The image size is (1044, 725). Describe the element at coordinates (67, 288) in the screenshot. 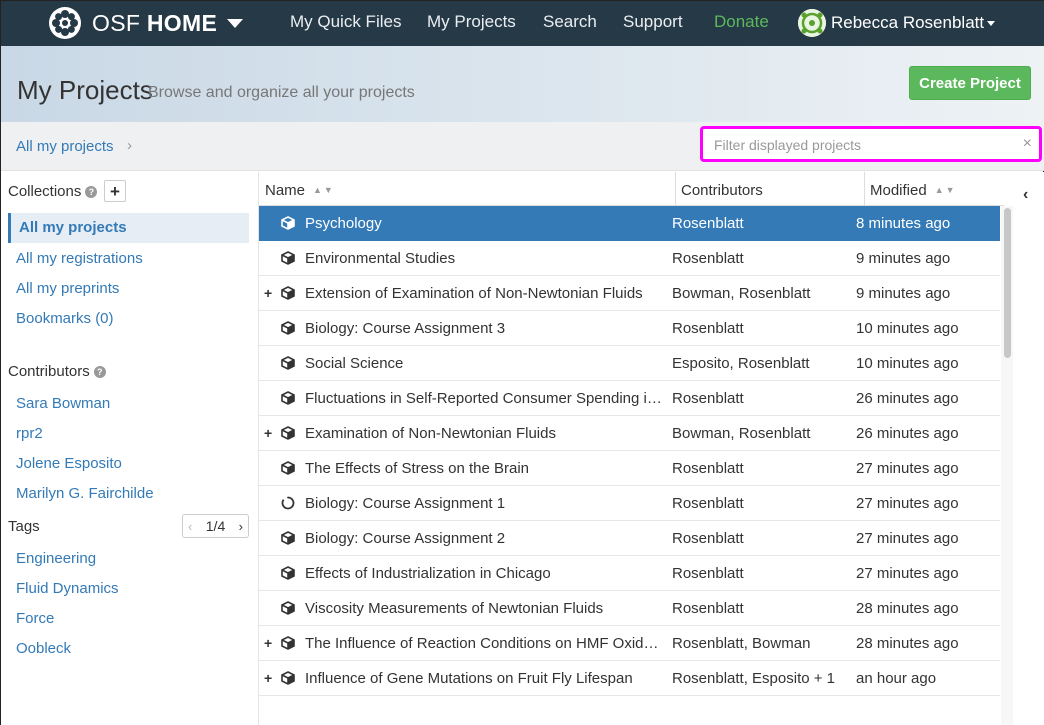

I see `sidebar-item-all-my-preprints: All my preprints` at that location.